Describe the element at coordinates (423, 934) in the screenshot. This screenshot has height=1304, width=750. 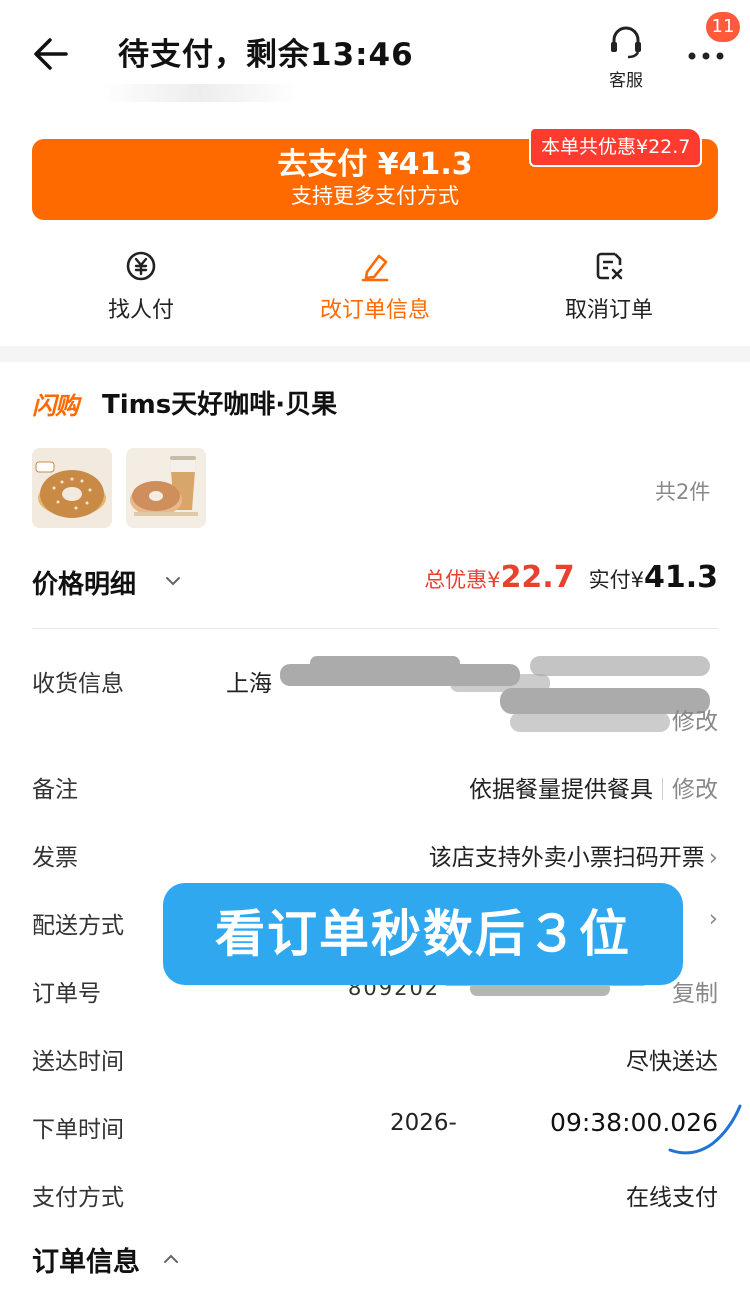
I see `annotation-overlay: 看订单秒数后３位` at that location.